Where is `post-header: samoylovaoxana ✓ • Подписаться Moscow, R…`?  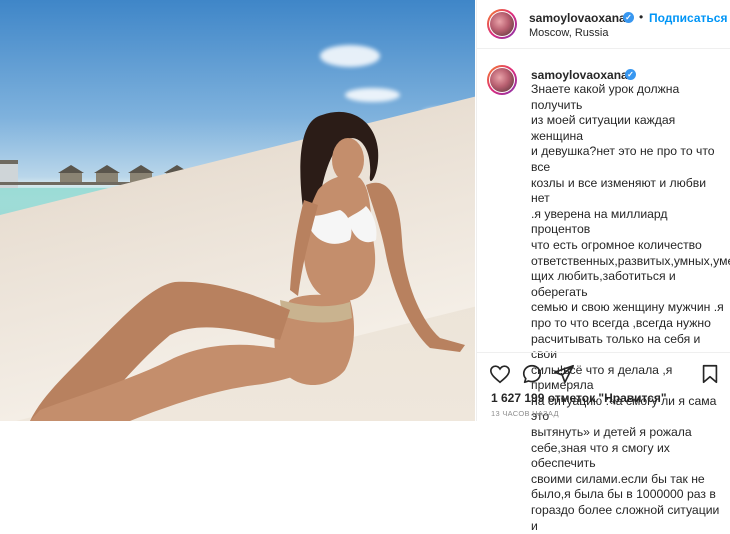
post-header: samoylovaoxana ✓ • Подписаться Moscow, R… is located at coordinates (603, 24).